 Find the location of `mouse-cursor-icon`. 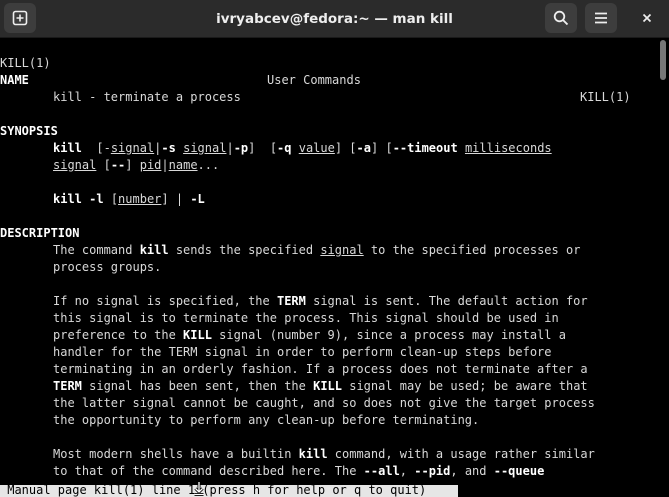

mouse-cursor-icon is located at coordinates (199, 489).